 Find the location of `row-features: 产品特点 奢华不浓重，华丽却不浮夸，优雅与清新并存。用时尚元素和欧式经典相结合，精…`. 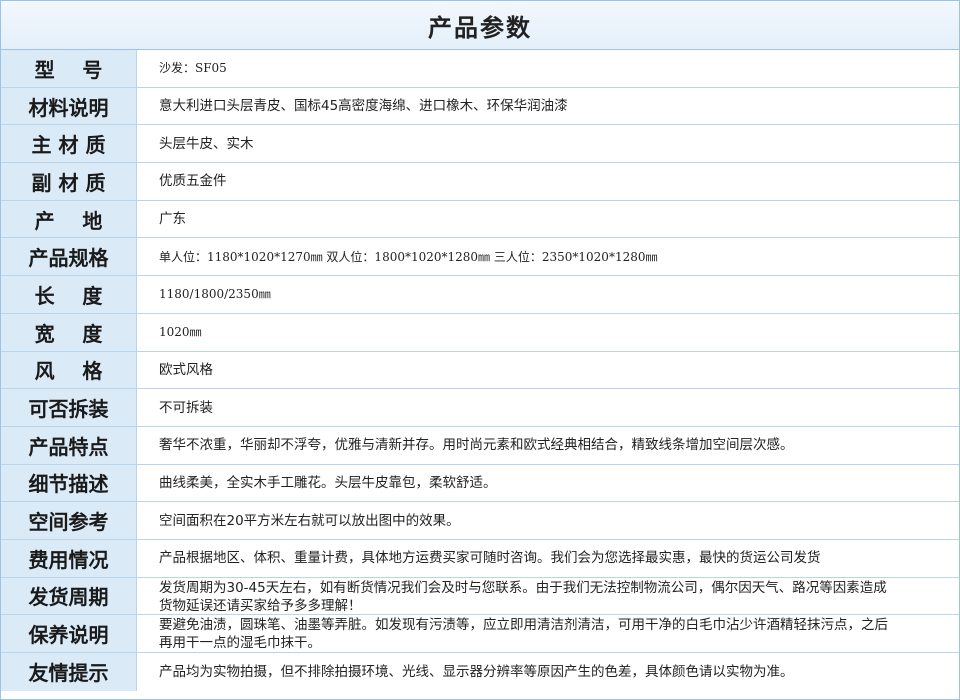

row-features: 产品特点 奢华不浓重，华丽却不浮夸，优雅与清新并存。用时尚元素和欧式经典相结合，精… is located at coordinates (480, 445).